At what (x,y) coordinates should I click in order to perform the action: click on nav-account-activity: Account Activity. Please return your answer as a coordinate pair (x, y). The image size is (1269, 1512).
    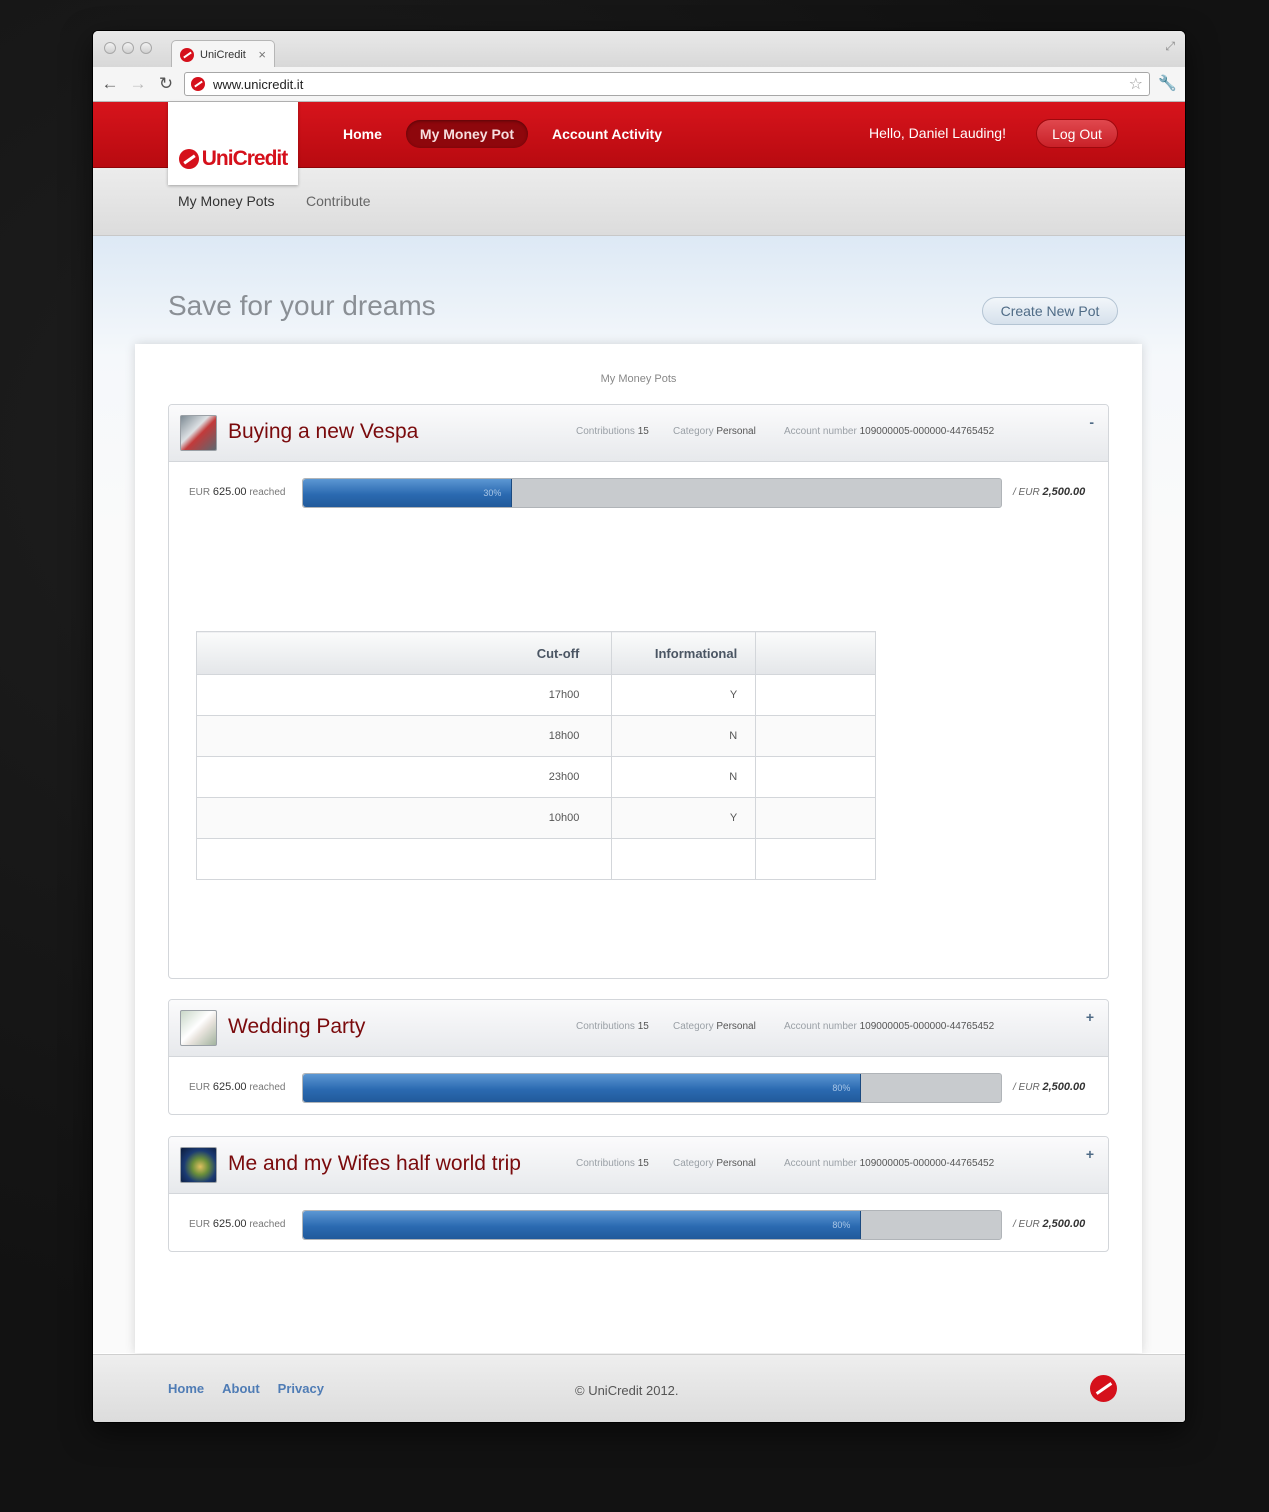
    Looking at the image, I should click on (607, 134).